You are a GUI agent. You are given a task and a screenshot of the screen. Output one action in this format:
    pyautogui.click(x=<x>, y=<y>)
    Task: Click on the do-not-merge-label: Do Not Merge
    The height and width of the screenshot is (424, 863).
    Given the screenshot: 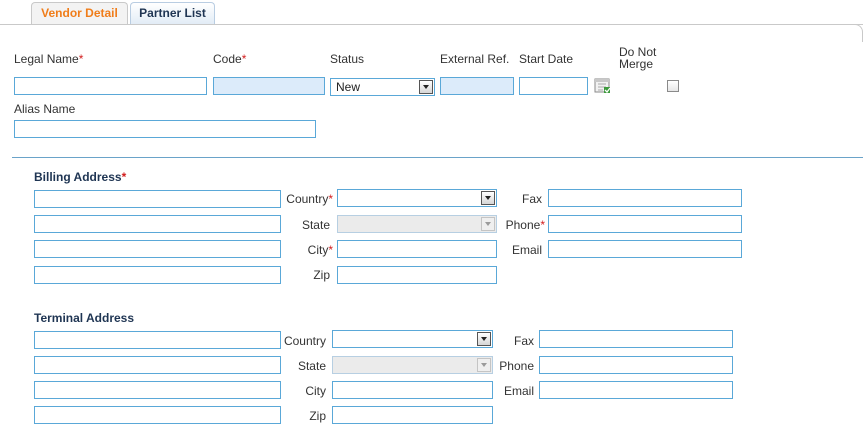 What is the action you would take?
    pyautogui.click(x=638, y=58)
    